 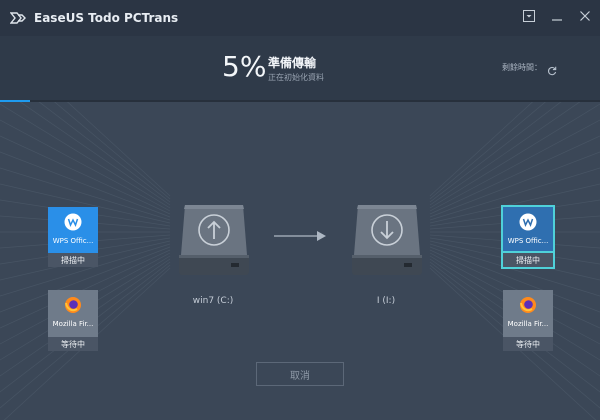 What do you see at coordinates (244, 66) in the screenshot?
I see `progress-percent: 5%` at bounding box center [244, 66].